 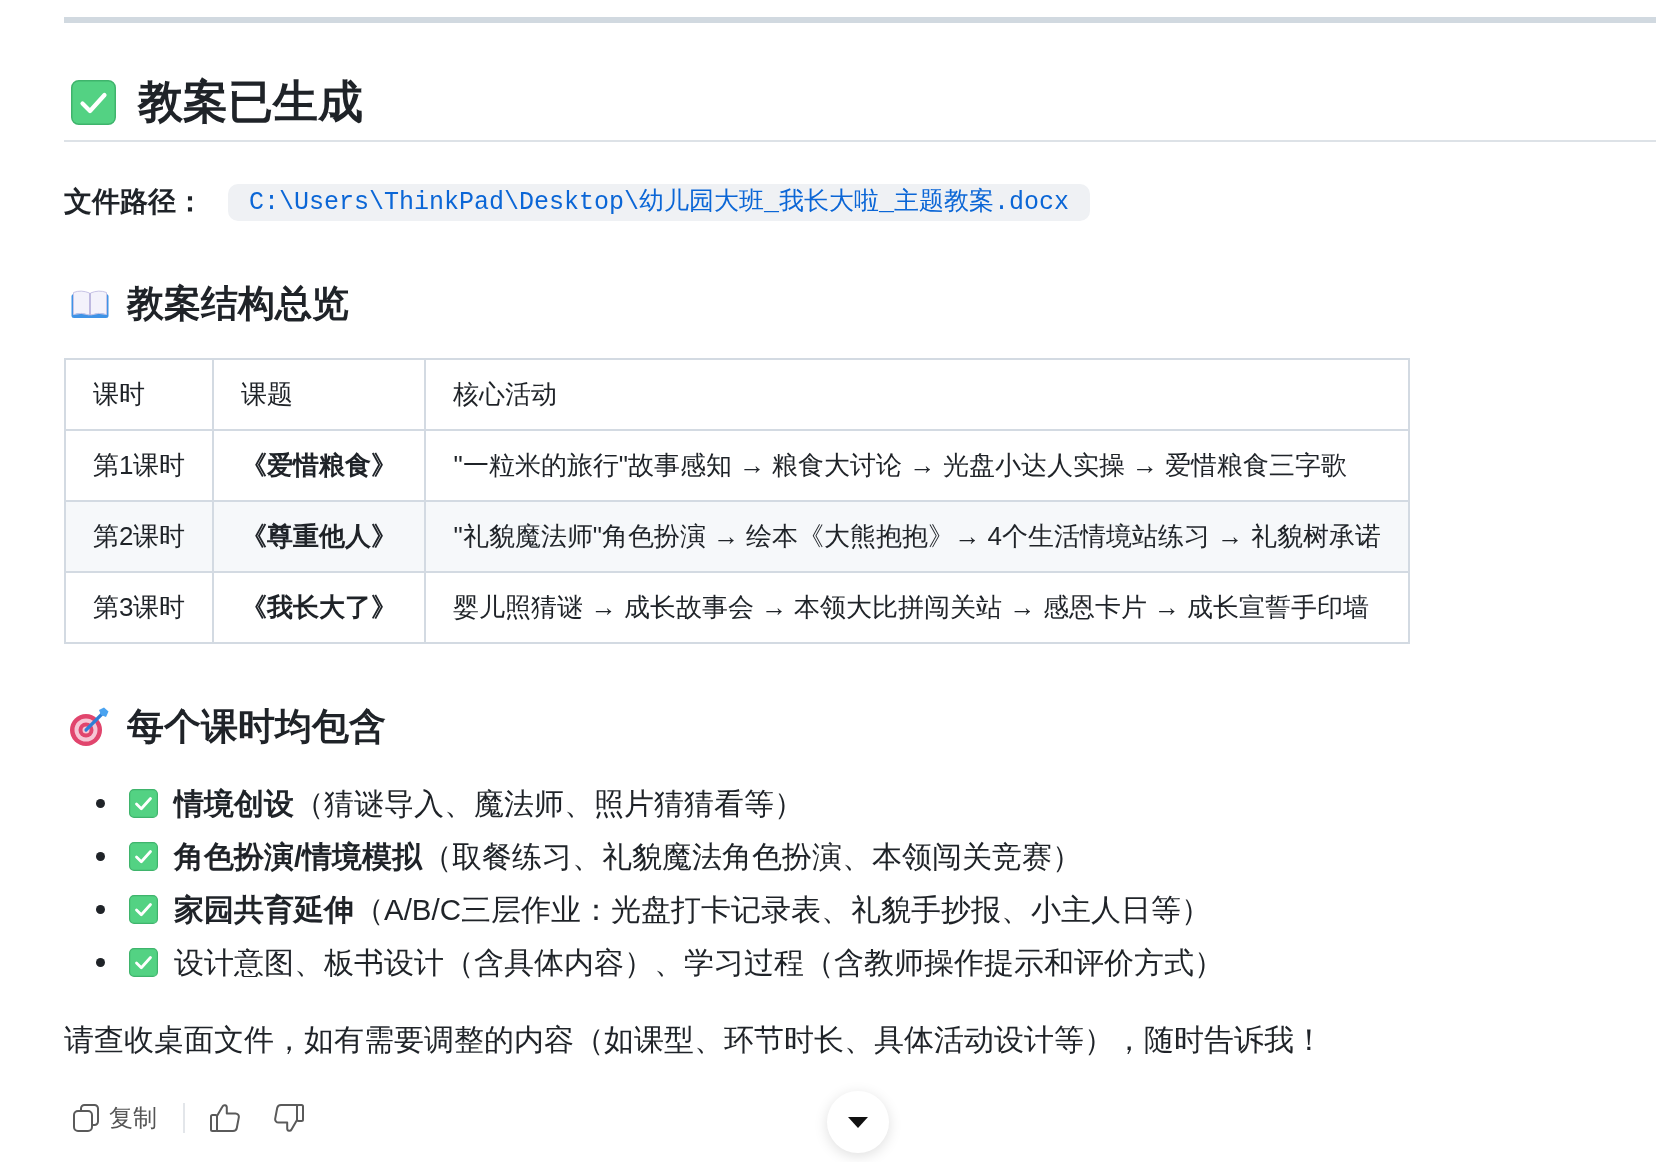 I want to click on scroll-down-button, so click(x=858, y=1122).